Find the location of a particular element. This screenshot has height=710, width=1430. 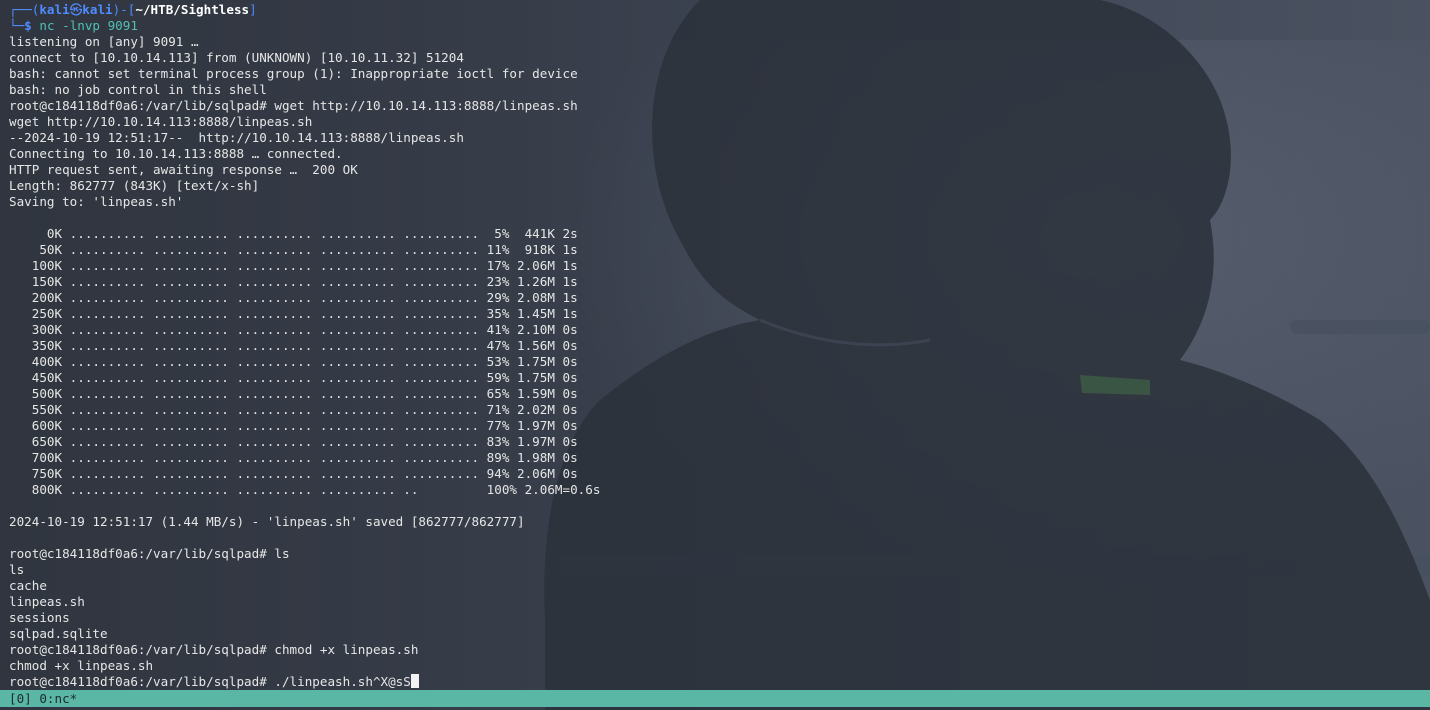

prompt-corner-bottom: └─ is located at coordinates (17, 25).